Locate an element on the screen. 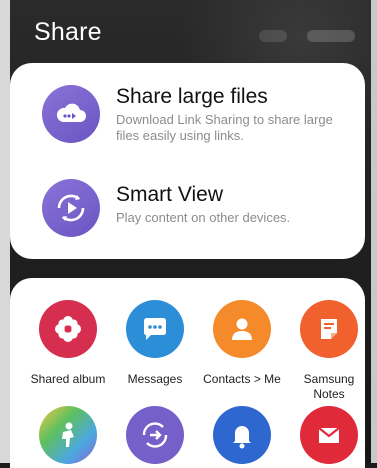 This screenshot has width=377, height=468. app-label: Shared album is located at coordinates (68, 379).